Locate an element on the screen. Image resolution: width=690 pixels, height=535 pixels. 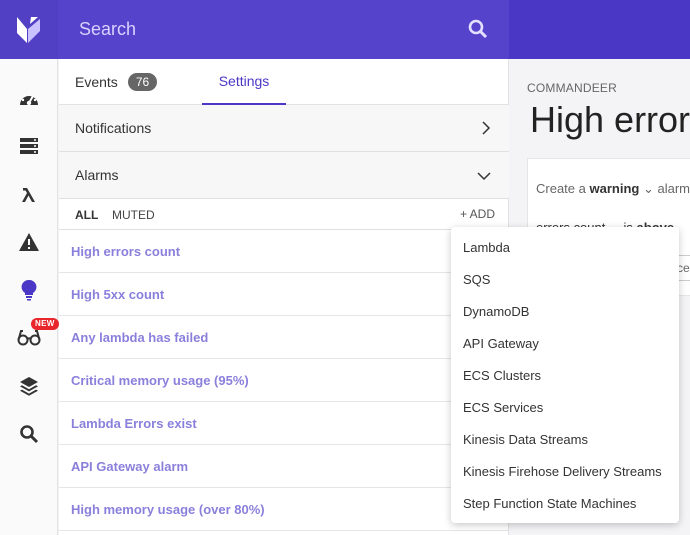
create-suffix: alarm is located at coordinates (673, 188).